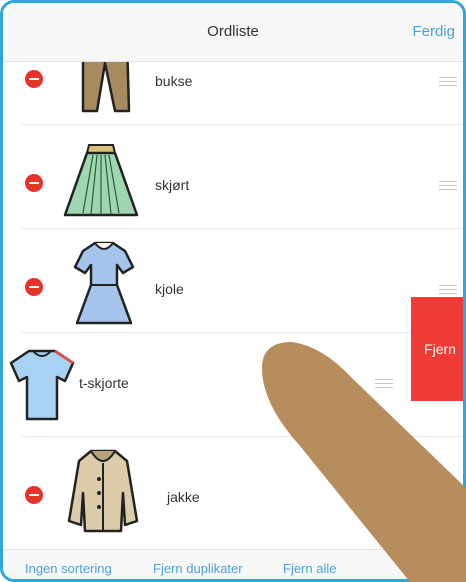 The width and height of the screenshot is (466, 582). Describe the element at coordinates (433, 31) in the screenshot. I see `done-button: Ferdig` at that location.